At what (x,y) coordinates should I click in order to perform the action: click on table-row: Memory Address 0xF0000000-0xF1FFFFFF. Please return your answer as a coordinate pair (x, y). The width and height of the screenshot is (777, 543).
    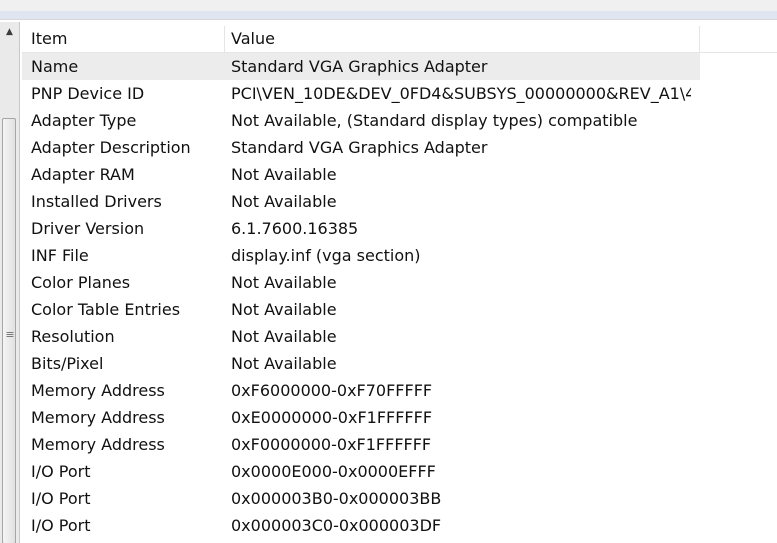
    Looking at the image, I should click on (361, 444).